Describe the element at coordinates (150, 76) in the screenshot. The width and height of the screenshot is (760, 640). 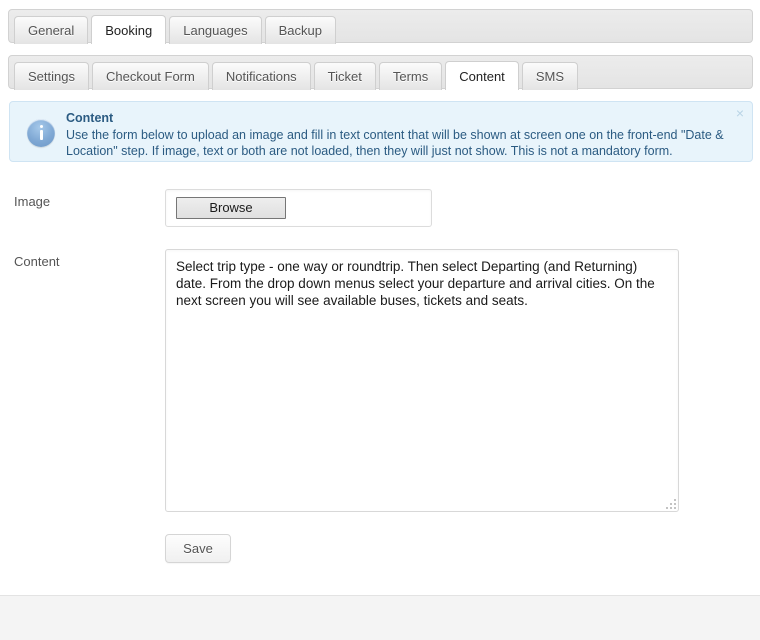
I see `tab-checkout-form: Checkout Form` at that location.